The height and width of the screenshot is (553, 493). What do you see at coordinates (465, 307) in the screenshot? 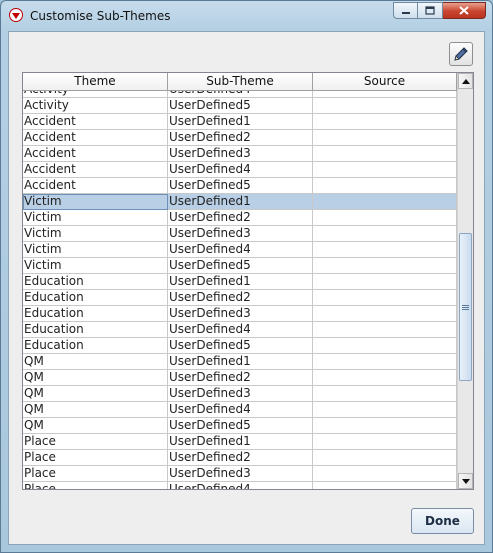
I see `scrollbar-thumb` at bounding box center [465, 307].